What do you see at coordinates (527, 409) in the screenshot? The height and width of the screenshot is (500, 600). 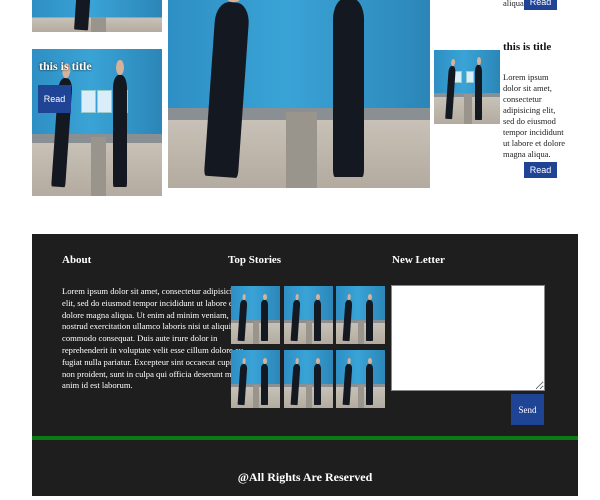 I see `send-button: Send` at bounding box center [527, 409].